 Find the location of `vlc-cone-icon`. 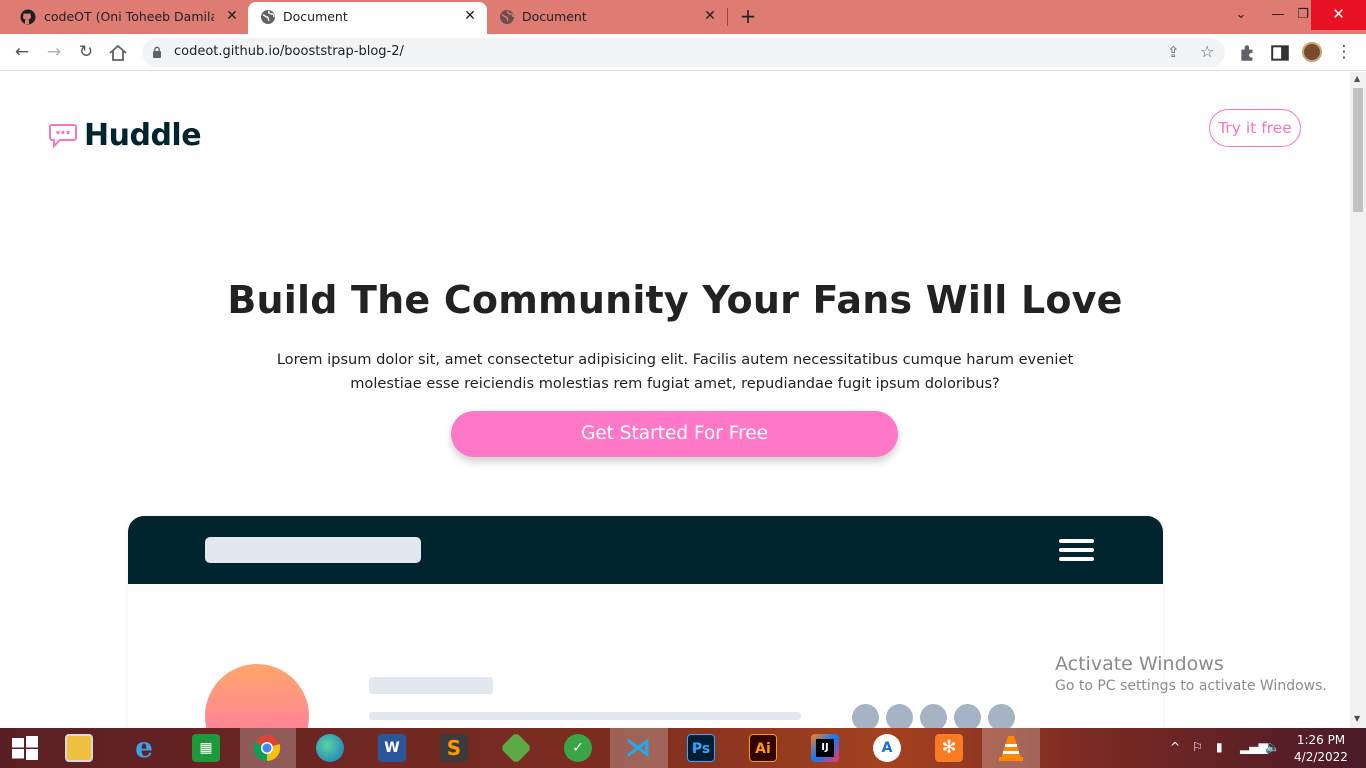

vlc-cone-icon is located at coordinates (1011, 748).